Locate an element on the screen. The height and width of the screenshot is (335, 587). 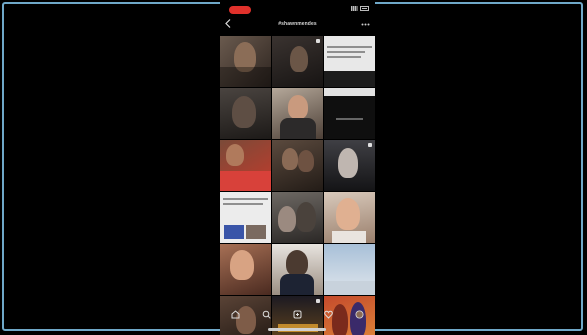
more-button is located at coordinates (365, 24).